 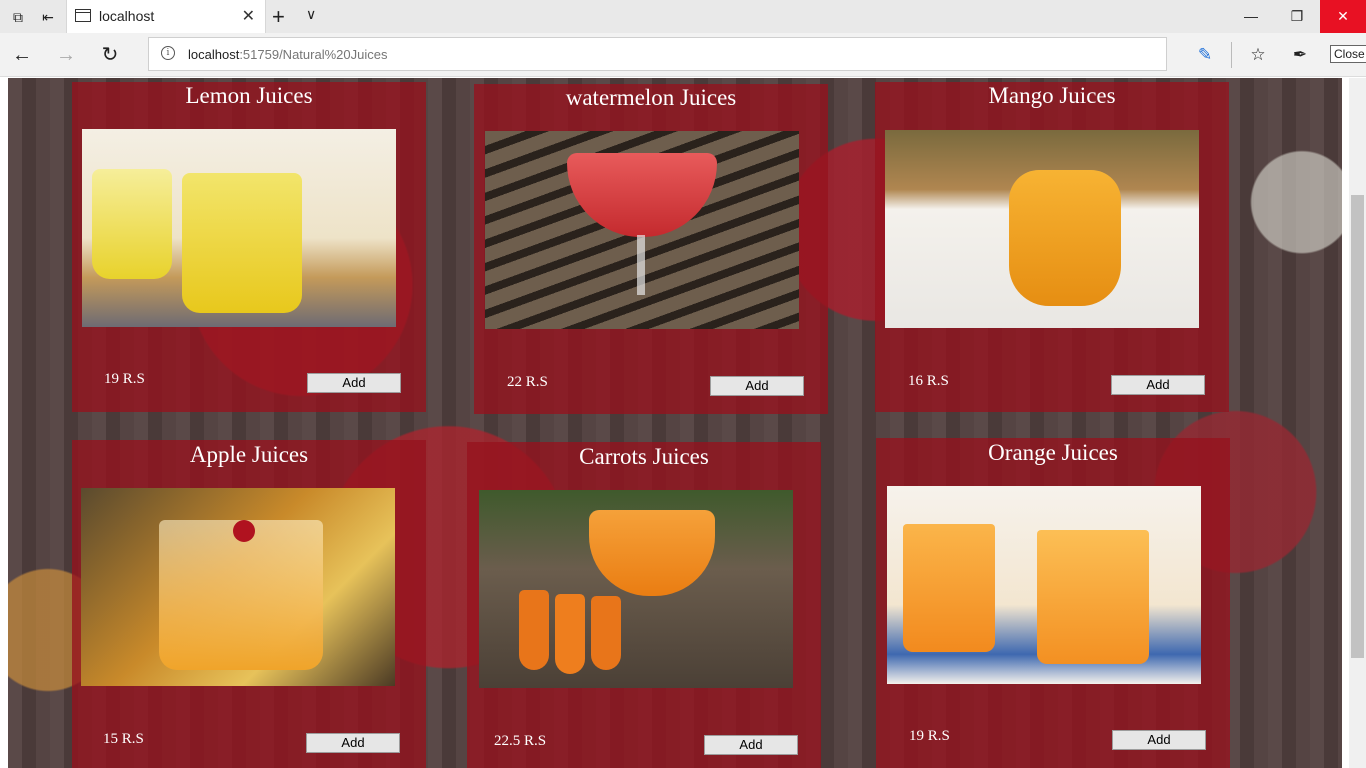 What do you see at coordinates (1357, 426) in the screenshot?
I see `scrollbar-thumb` at bounding box center [1357, 426].